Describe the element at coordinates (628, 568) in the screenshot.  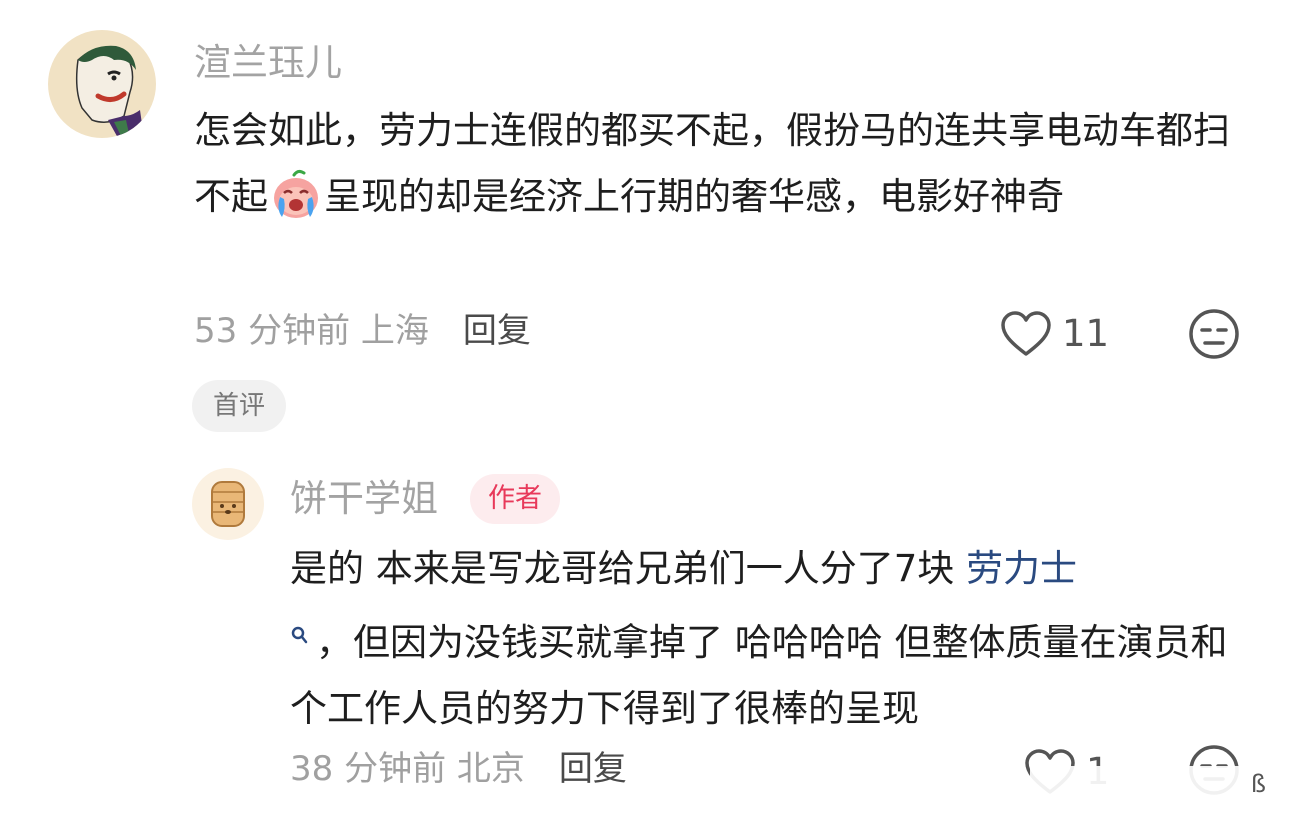
I see `reply-text-part: 是的 本来是写龙哥给兄弟们一人分了7块` at that location.